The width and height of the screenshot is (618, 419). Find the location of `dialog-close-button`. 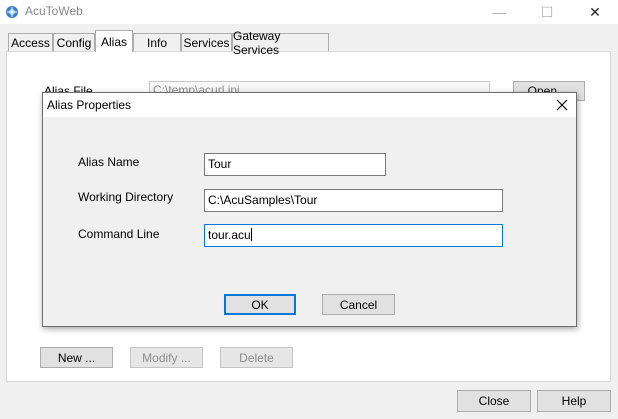

dialog-close-button is located at coordinates (562, 105).